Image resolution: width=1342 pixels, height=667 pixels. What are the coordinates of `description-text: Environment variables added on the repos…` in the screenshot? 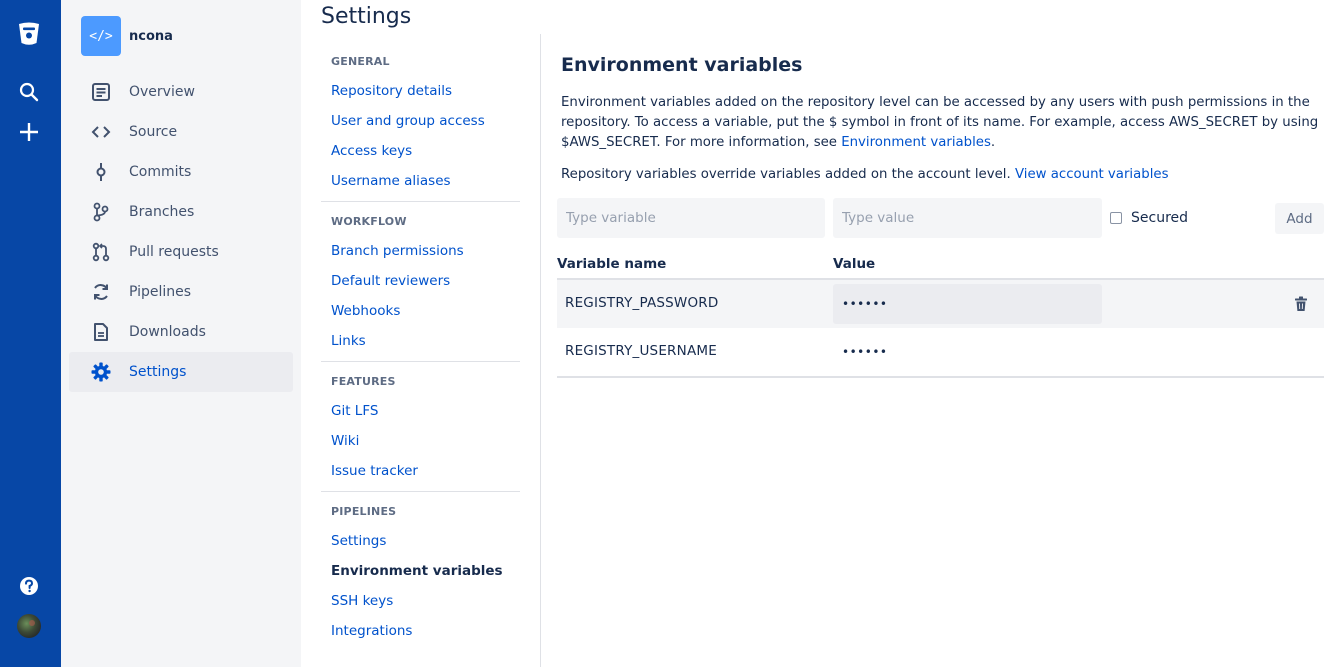 It's located at (948, 123).